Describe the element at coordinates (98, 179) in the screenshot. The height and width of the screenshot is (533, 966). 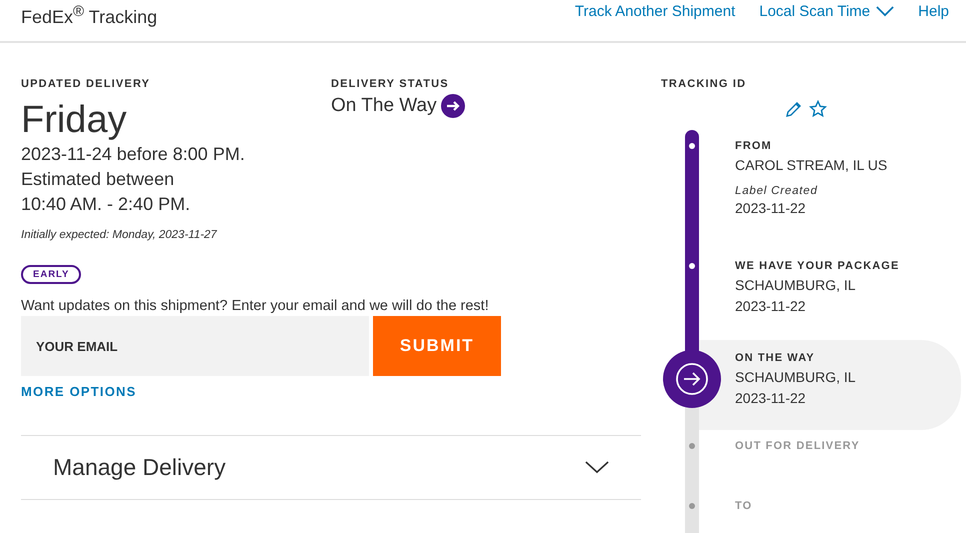
I see `delivery-time: Estimated between` at that location.